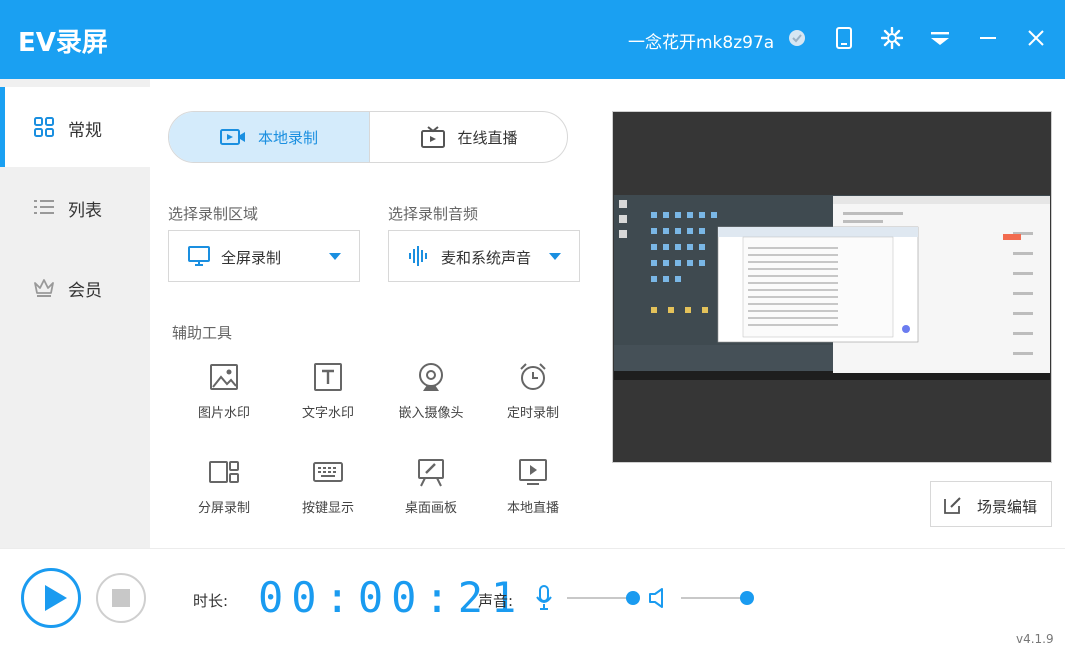  I want to click on username: 一念花开mk8z97a, so click(701, 40).